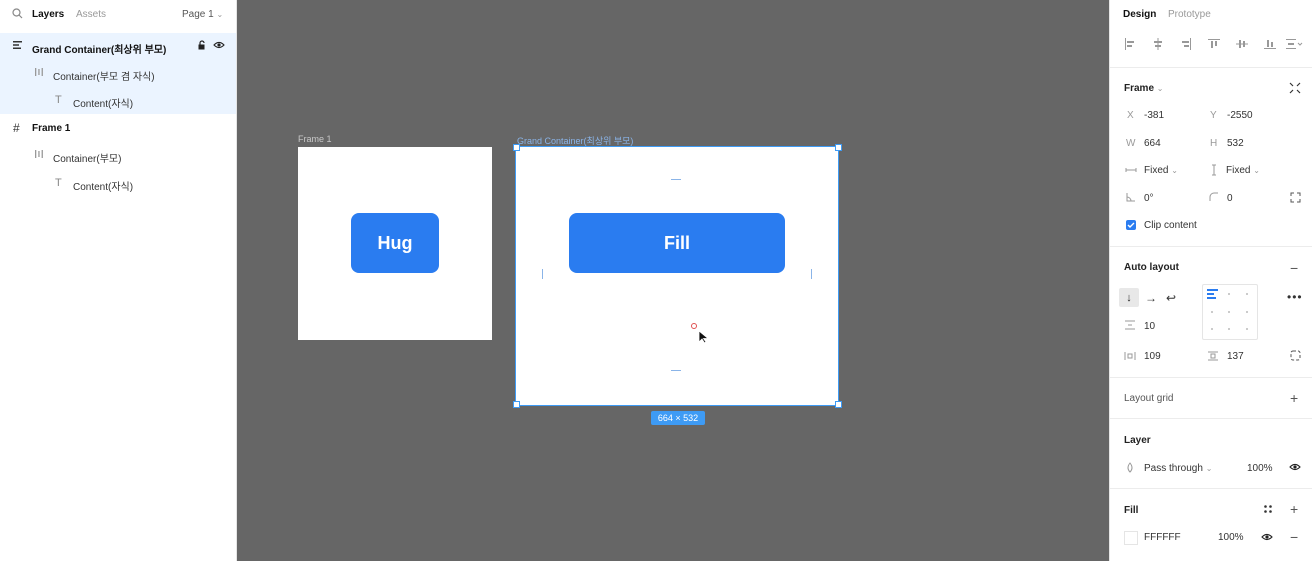  I want to click on align-top-icon, so click(1214, 45).